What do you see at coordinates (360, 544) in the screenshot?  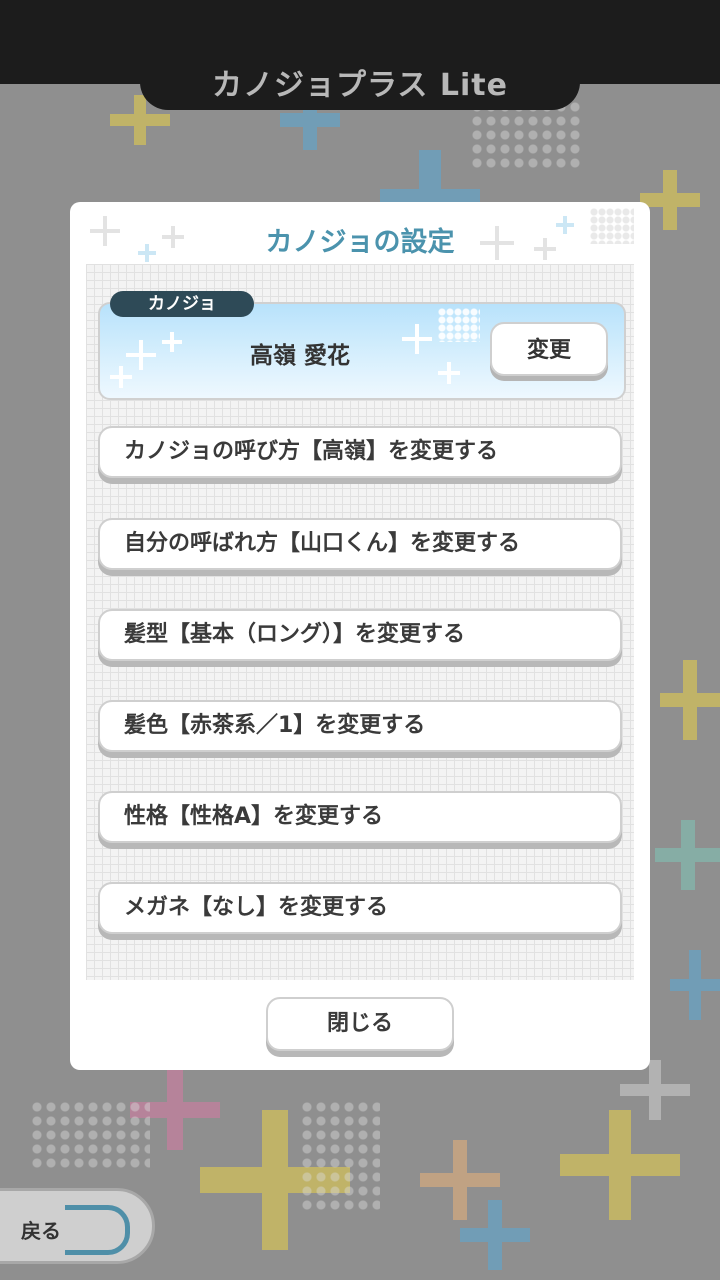 I see `change-own-nickname-button: 自分の呼ばれ方【山口くん】を変更する` at bounding box center [360, 544].